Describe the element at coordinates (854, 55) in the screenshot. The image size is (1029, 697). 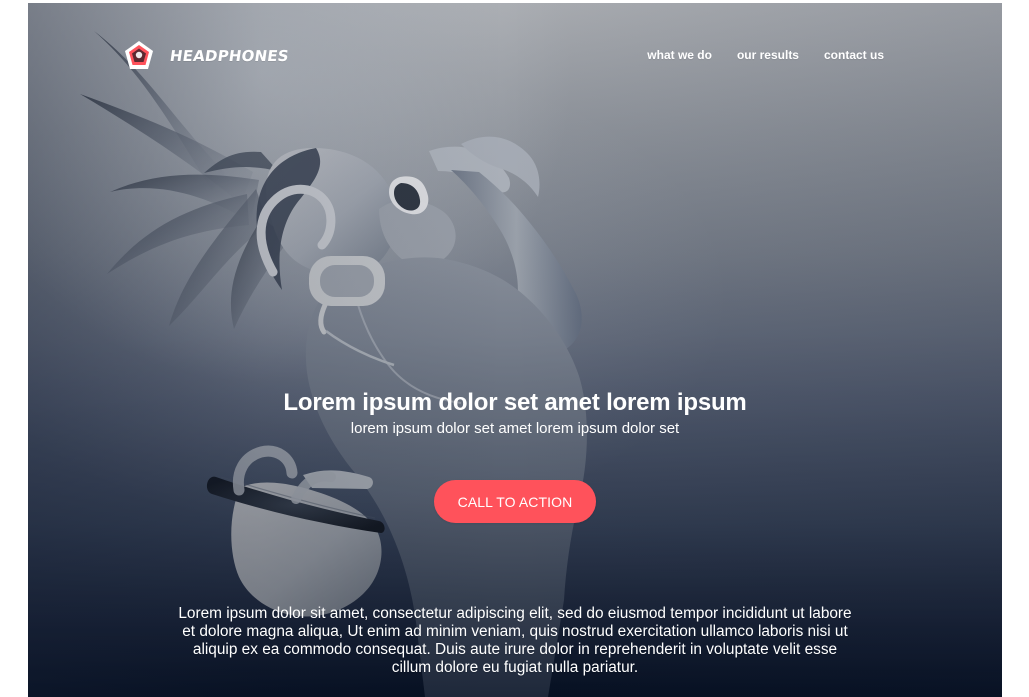
I see `nav-contact-us: contact us` at that location.